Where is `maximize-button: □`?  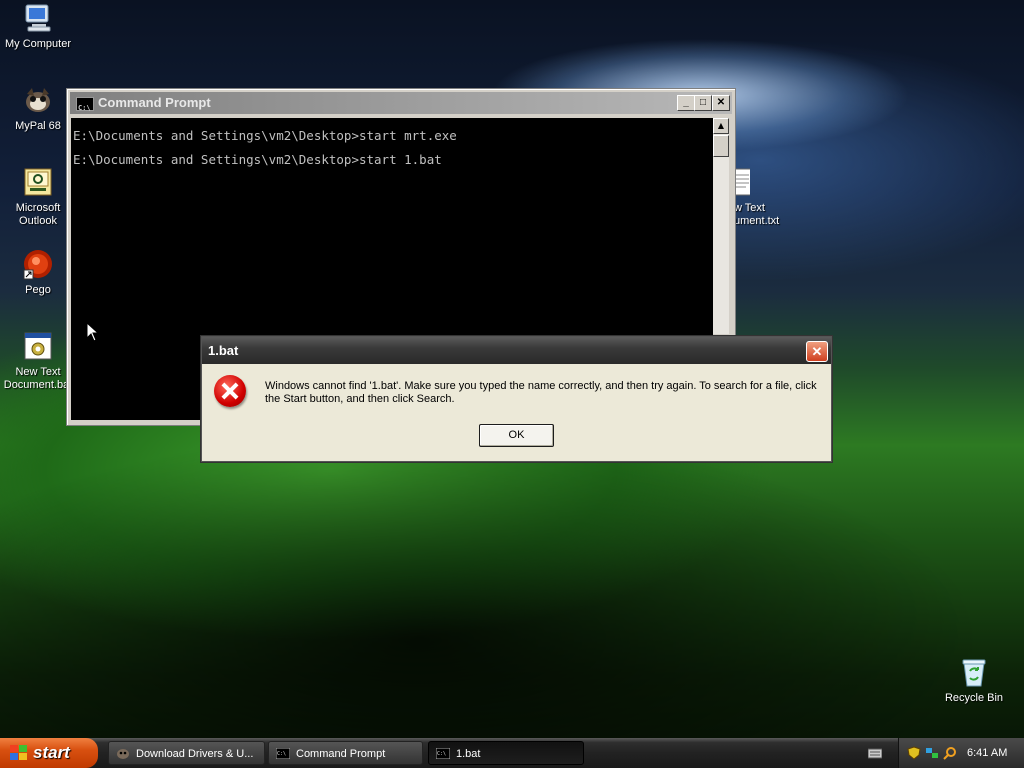 maximize-button: □ is located at coordinates (703, 103).